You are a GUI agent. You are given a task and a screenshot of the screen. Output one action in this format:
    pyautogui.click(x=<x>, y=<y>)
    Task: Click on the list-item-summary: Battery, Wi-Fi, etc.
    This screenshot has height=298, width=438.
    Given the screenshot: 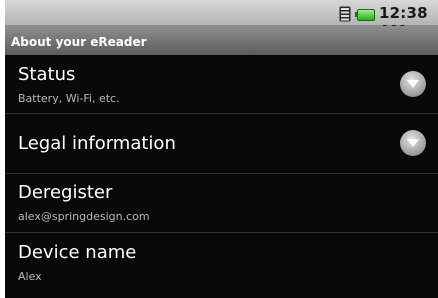 What is the action you would take?
    pyautogui.click(x=69, y=98)
    